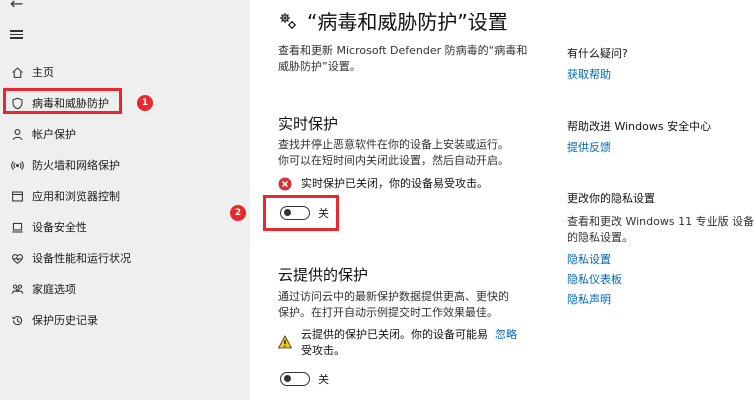 The width and height of the screenshot is (755, 400). I want to click on realtime-section-title: 实时保护, so click(308, 124).